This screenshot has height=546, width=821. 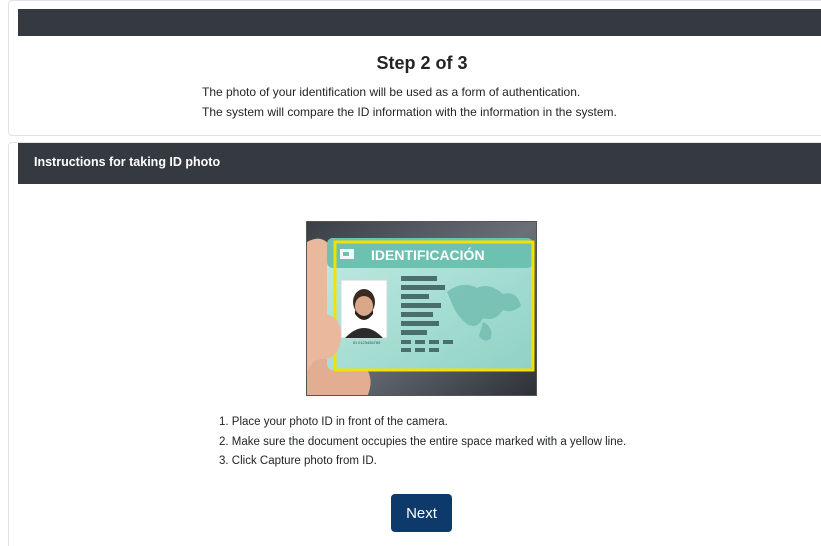 I want to click on id-card-title-text: IDENTIFICACIÓN, so click(x=428, y=254).